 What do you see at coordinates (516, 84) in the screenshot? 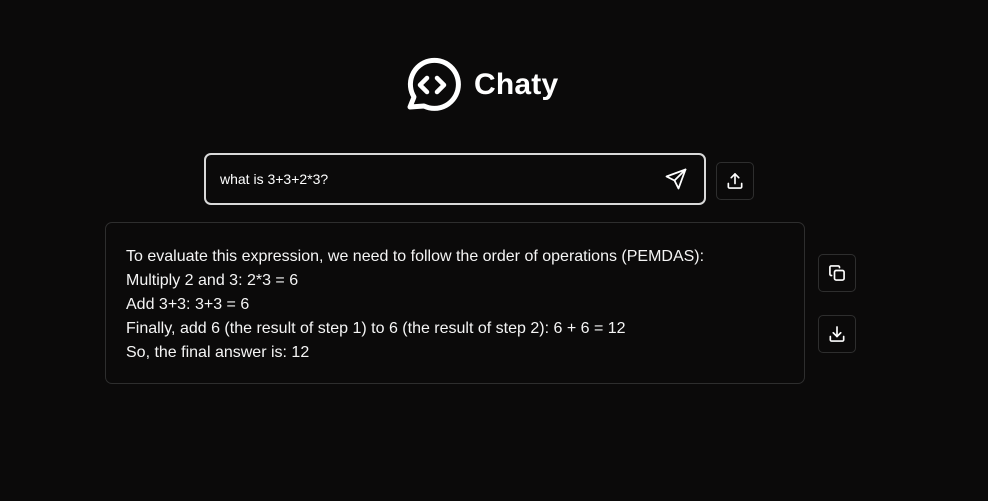
I see `app-name: Chaty` at bounding box center [516, 84].